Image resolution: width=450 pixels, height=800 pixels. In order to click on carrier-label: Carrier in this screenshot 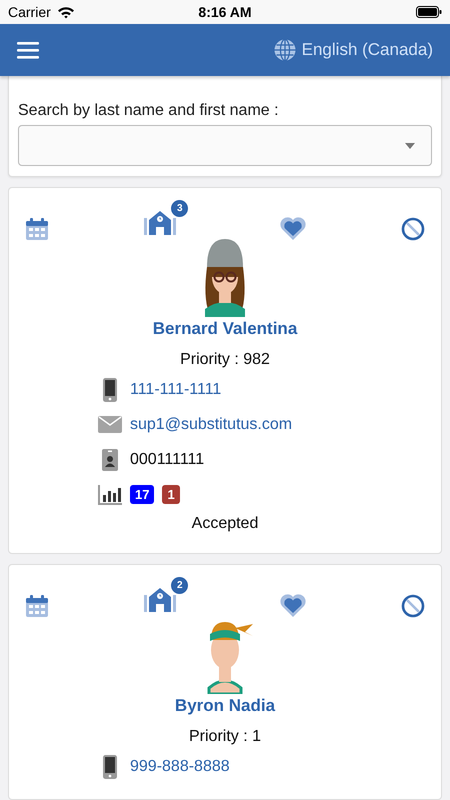, I will do `click(29, 12)`.